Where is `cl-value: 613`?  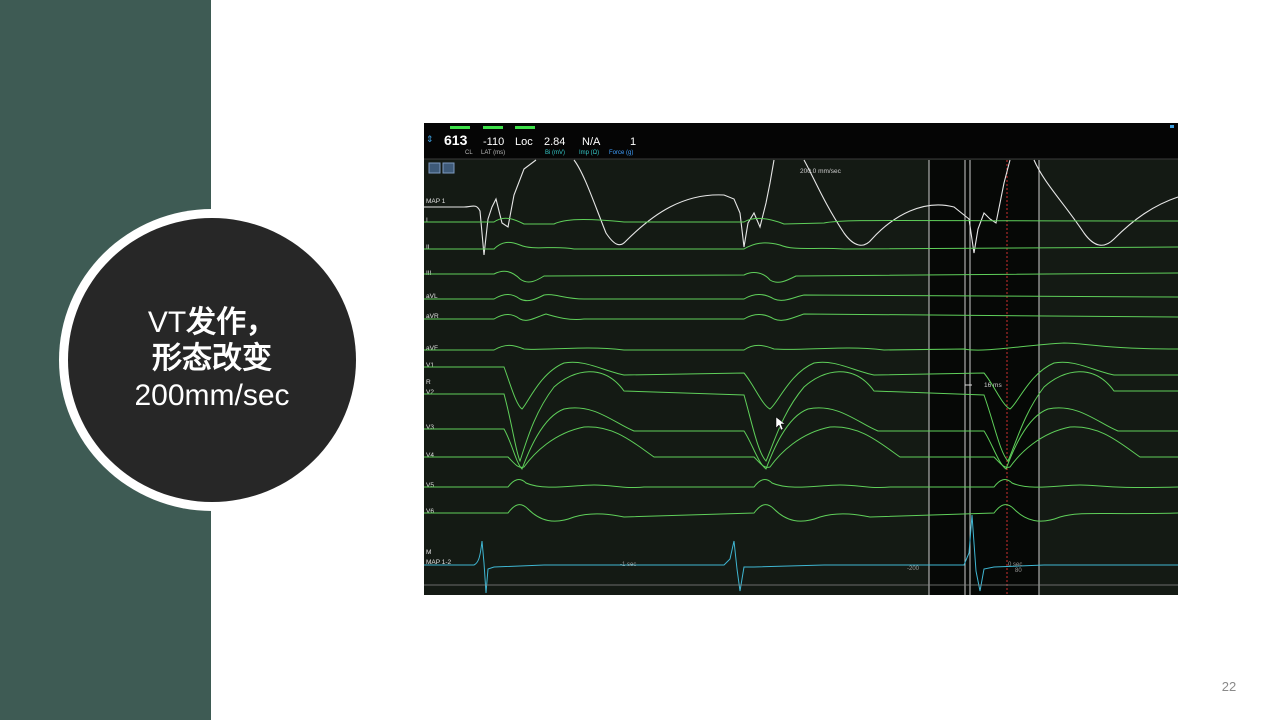
cl-value: 613 is located at coordinates (456, 140).